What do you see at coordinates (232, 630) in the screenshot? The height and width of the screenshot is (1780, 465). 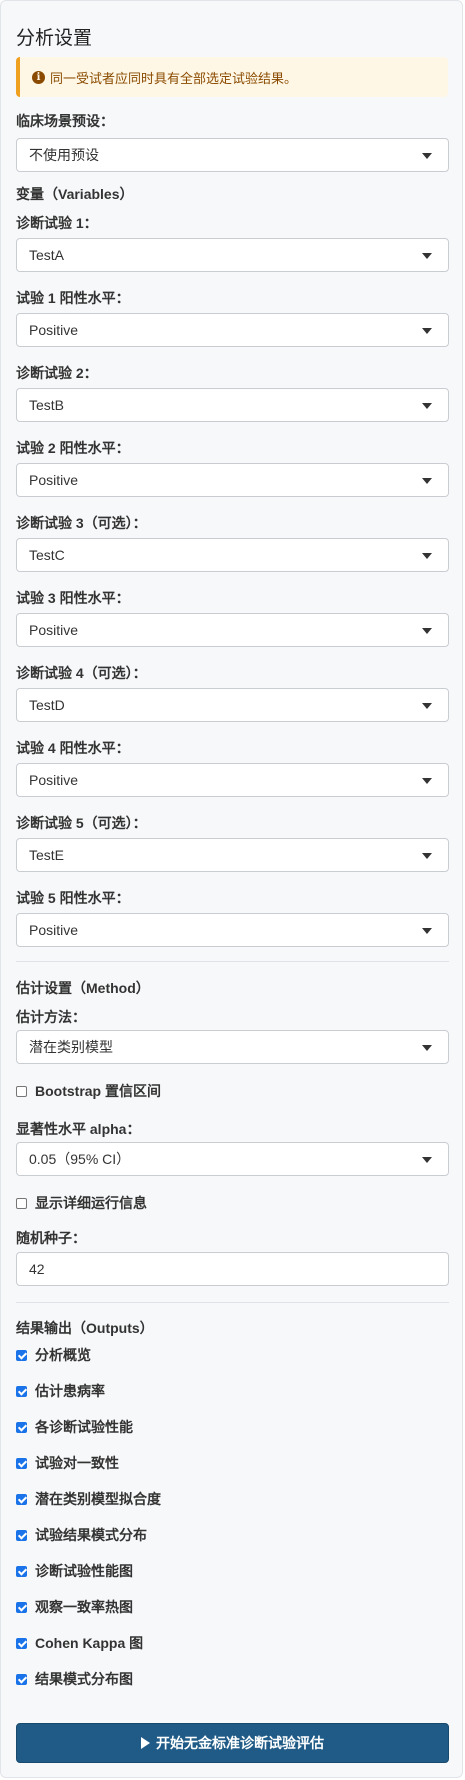 I see `test3-positive-level-select: Positive` at bounding box center [232, 630].